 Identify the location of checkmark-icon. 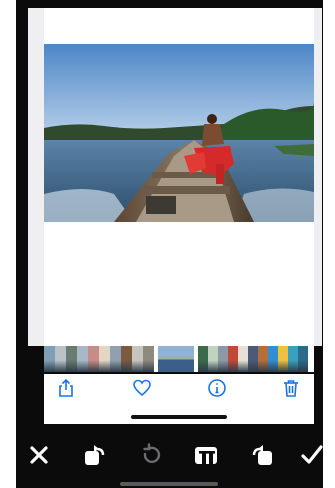
(312, 455).